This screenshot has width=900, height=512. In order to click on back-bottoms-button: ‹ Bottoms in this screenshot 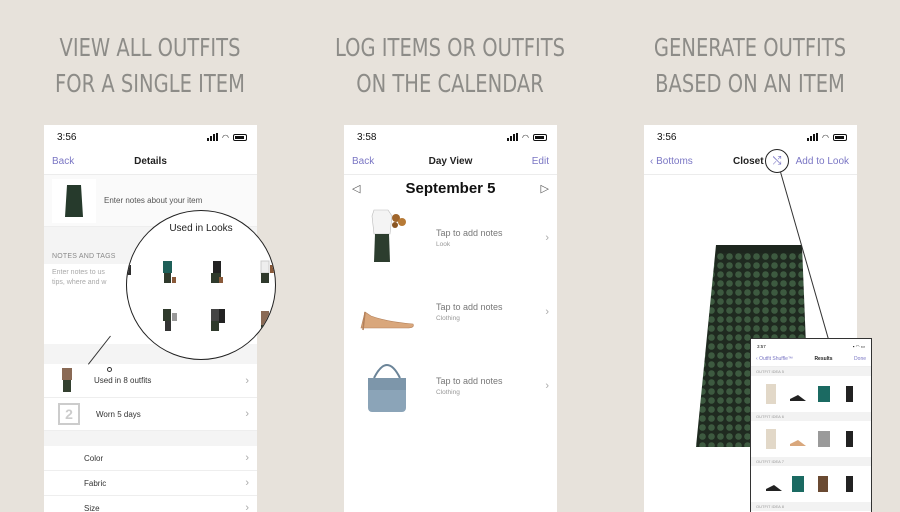, I will do `click(671, 161)`.